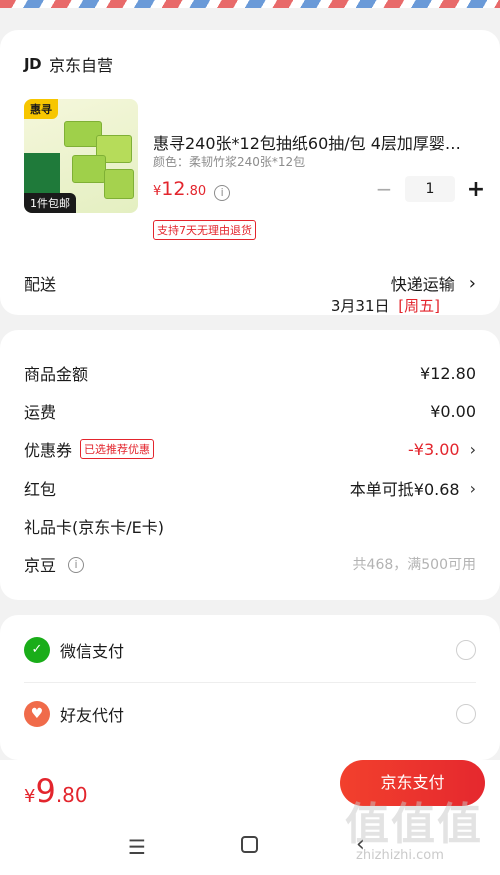 The width and height of the screenshot is (500, 875). Describe the element at coordinates (33, 64) in the screenshot. I see `jd-logo-icon: JD` at that location.